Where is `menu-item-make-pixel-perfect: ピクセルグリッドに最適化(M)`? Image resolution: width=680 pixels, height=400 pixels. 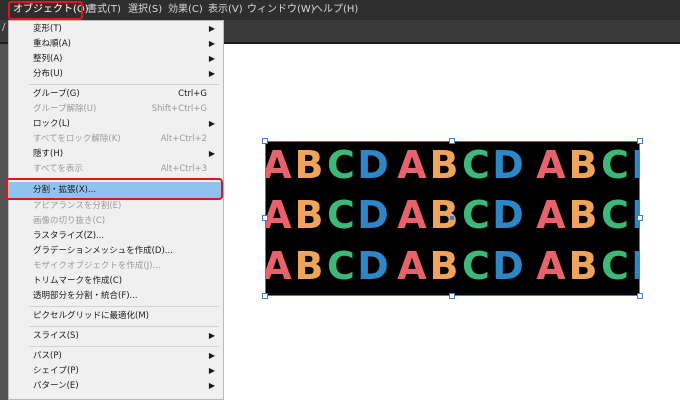 menu-item-make-pixel-perfect: ピクセルグリッドに最適化(M) is located at coordinates (116, 316).